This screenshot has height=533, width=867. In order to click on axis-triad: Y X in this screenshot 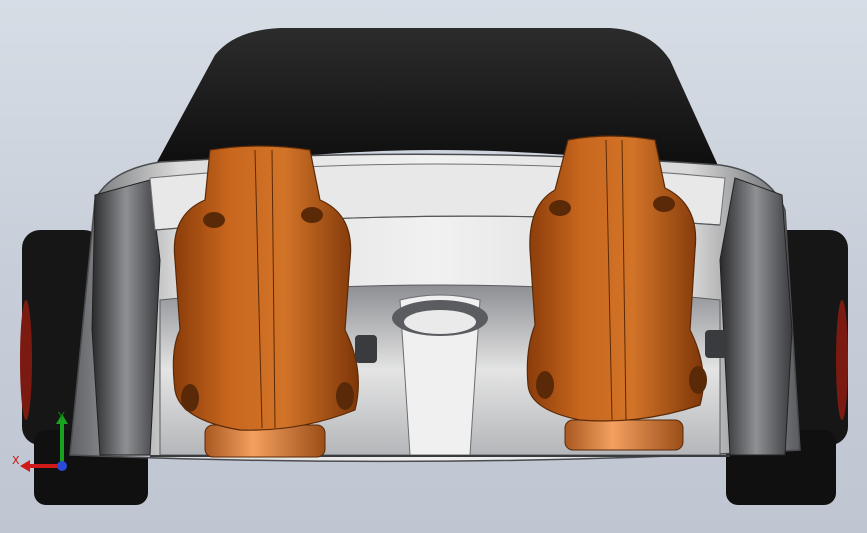, I will do `click(47, 445)`.